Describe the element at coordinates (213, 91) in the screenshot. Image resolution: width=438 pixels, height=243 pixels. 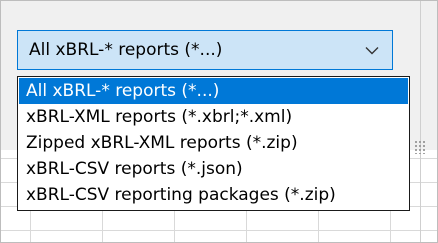
I see `option-all-xbrl-reports: All xBRL-* reports (*...)` at that location.